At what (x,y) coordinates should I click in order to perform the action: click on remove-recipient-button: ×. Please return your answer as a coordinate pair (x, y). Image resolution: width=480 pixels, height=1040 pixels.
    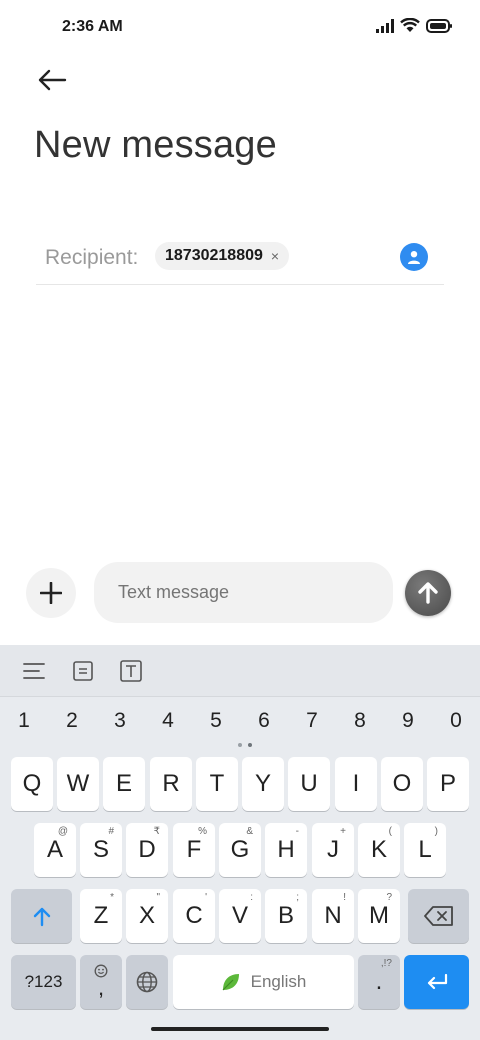
    Looking at the image, I should click on (275, 256).